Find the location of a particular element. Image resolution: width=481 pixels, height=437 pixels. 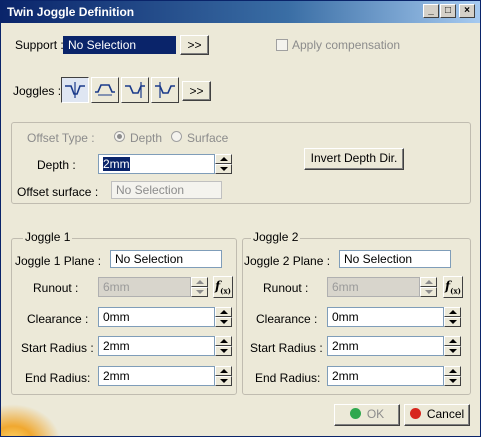

joggle2-runout-down-arrow is located at coordinates (428, 292).